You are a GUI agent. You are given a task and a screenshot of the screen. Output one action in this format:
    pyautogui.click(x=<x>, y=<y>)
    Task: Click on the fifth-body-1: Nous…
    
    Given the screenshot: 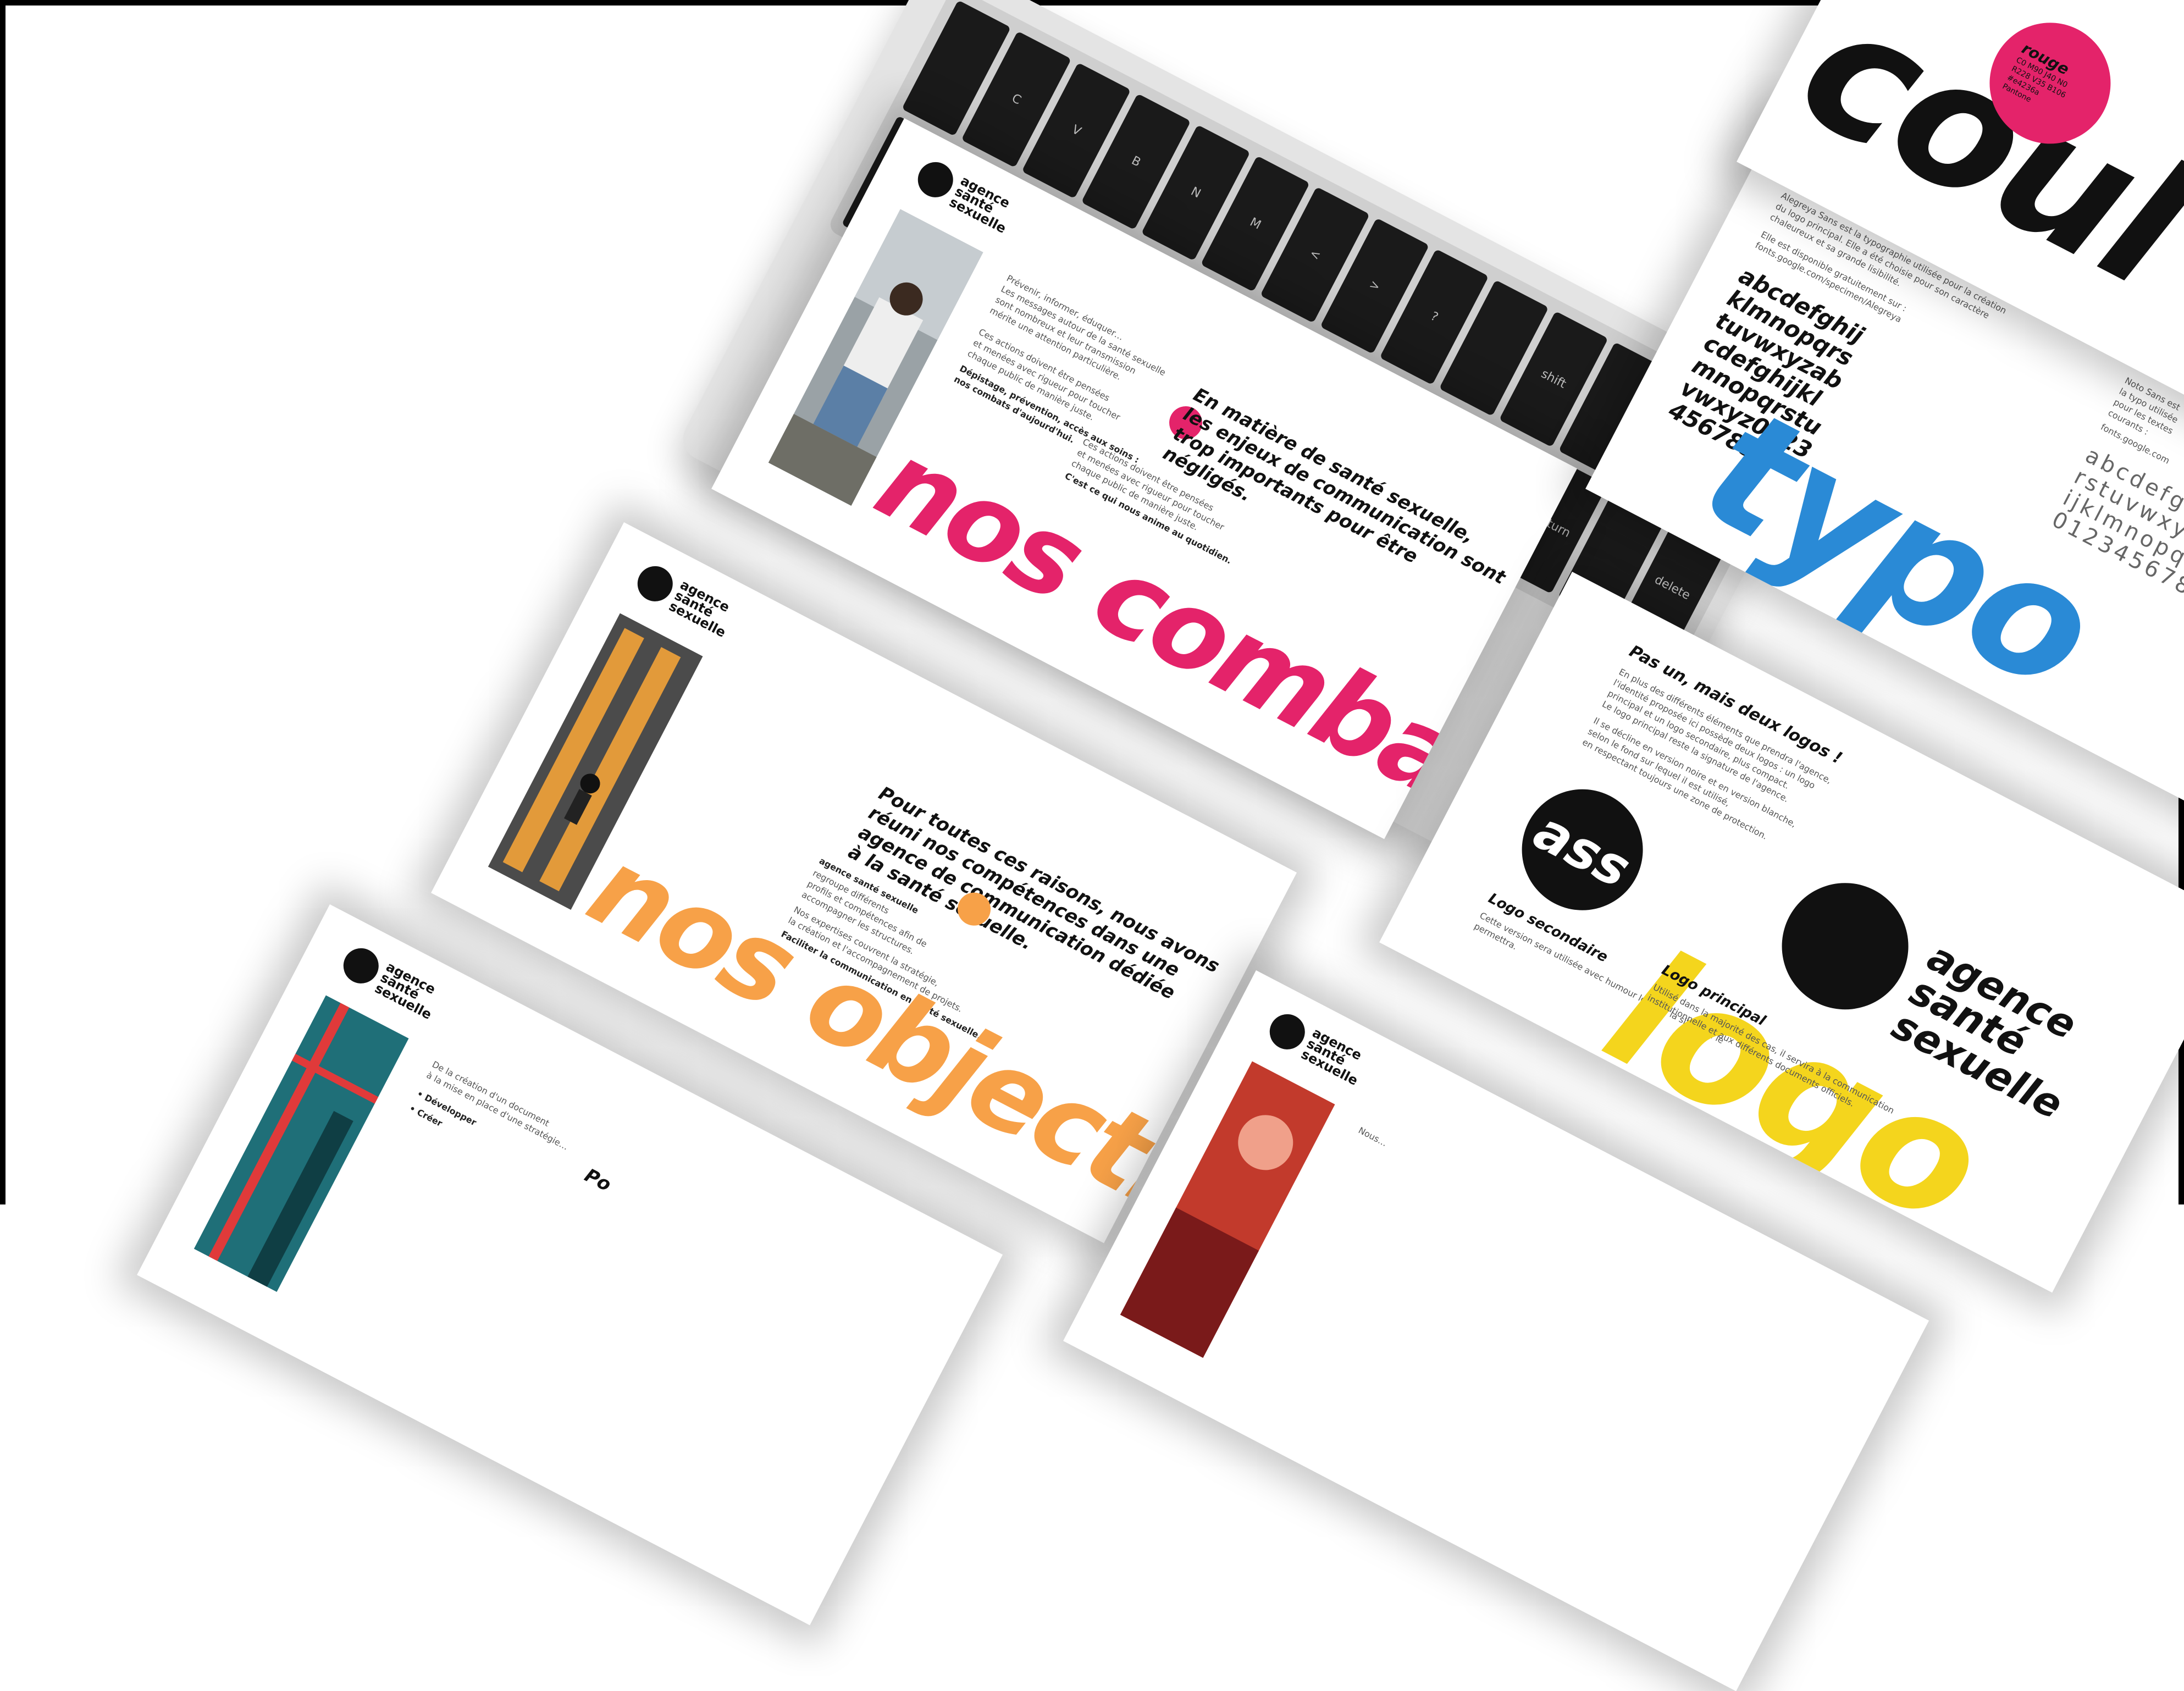 What is the action you would take?
    pyautogui.click(x=1372, y=1137)
    